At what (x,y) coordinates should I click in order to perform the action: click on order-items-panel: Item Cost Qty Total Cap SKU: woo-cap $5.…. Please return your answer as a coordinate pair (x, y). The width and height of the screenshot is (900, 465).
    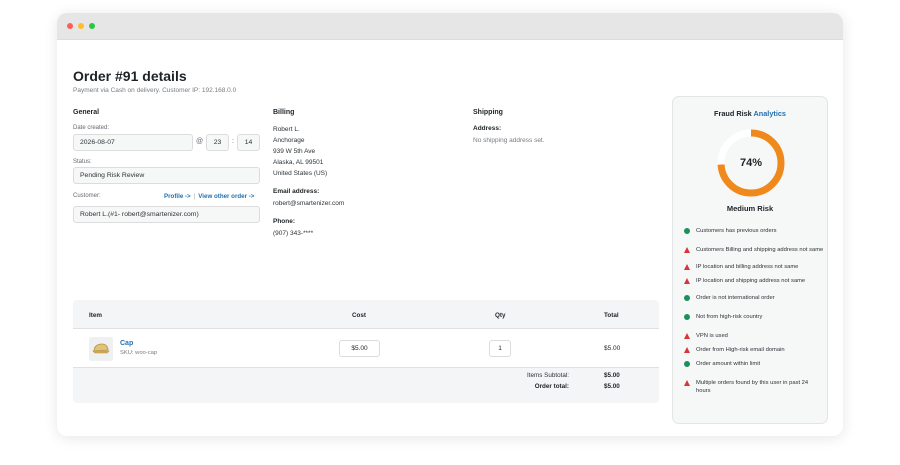
    Looking at the image, I should click on (366, 351).